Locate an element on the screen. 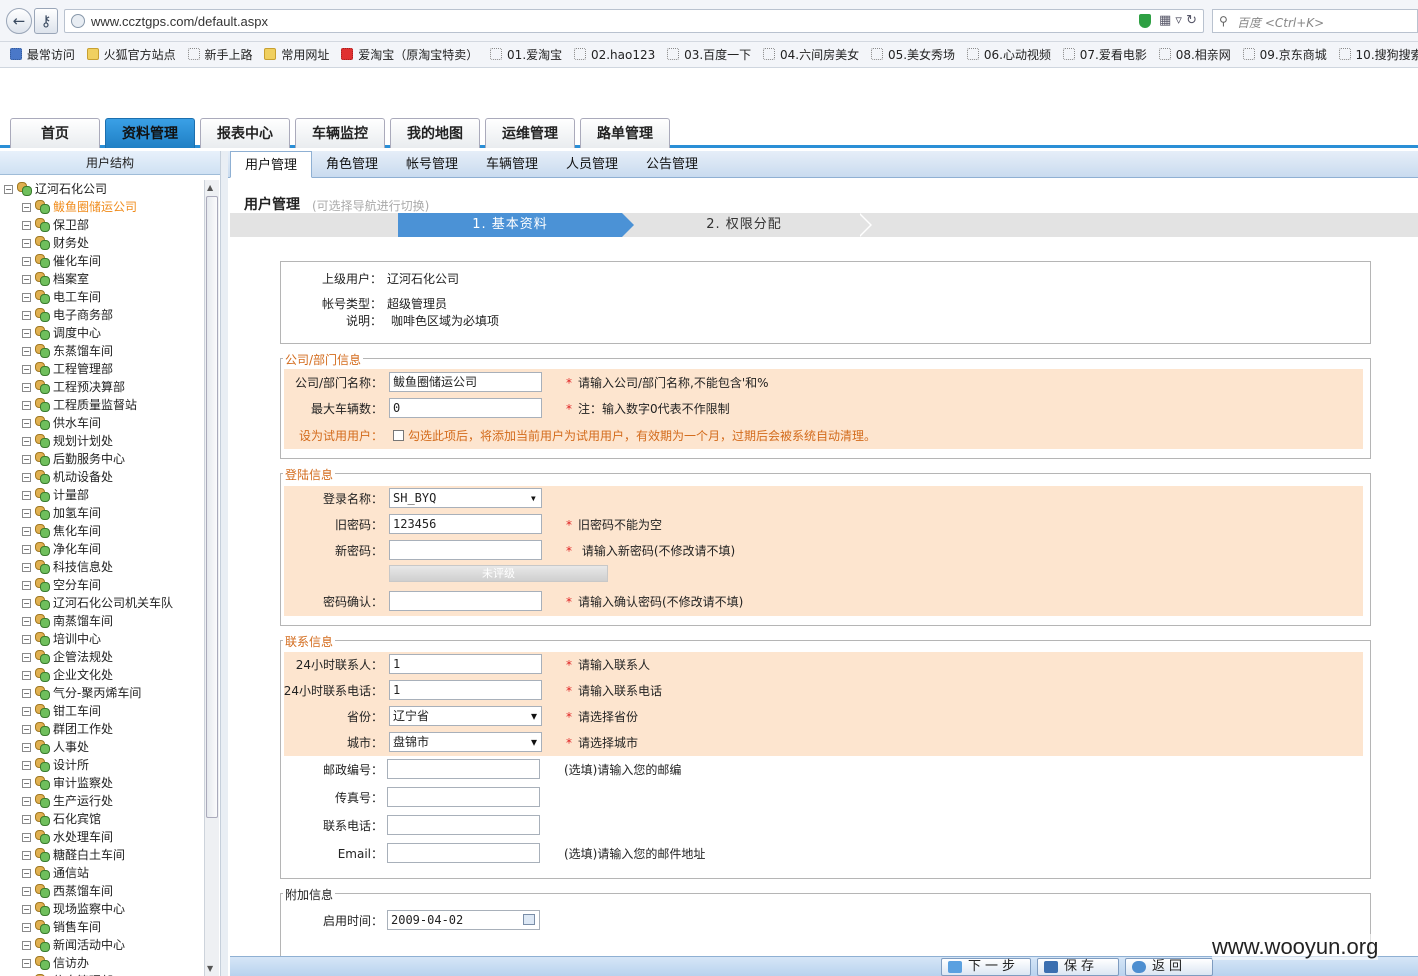 The height and width of the screenshot is (976, 1418). bookmark-item: 新手上路 is located at coordinates (220, 54).